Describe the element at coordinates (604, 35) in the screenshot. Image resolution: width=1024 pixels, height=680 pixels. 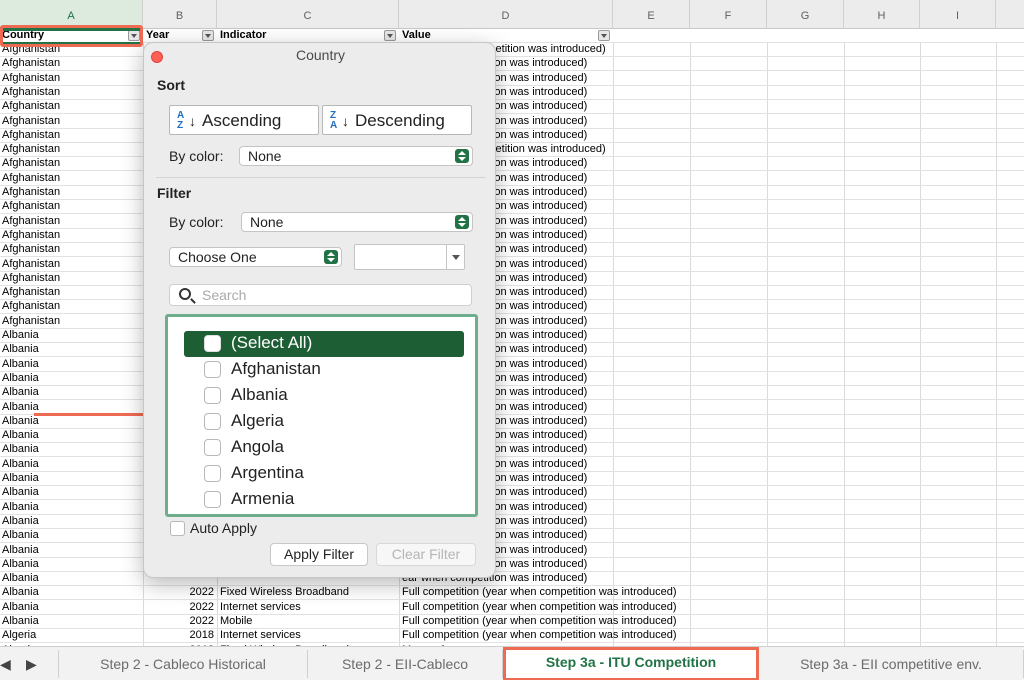
I see `value-filter-button` at that location.